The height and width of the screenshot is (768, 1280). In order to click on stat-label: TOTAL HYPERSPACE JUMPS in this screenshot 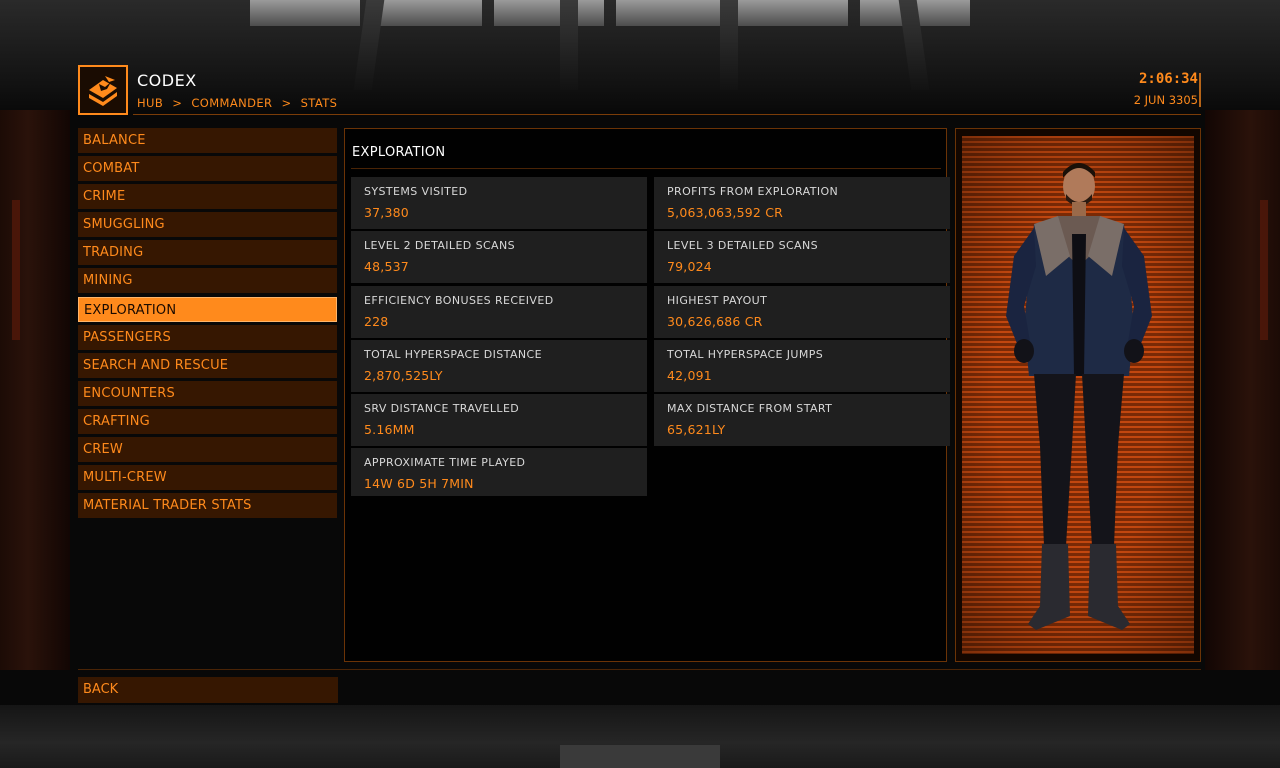, I will do `click(745, 354)`.